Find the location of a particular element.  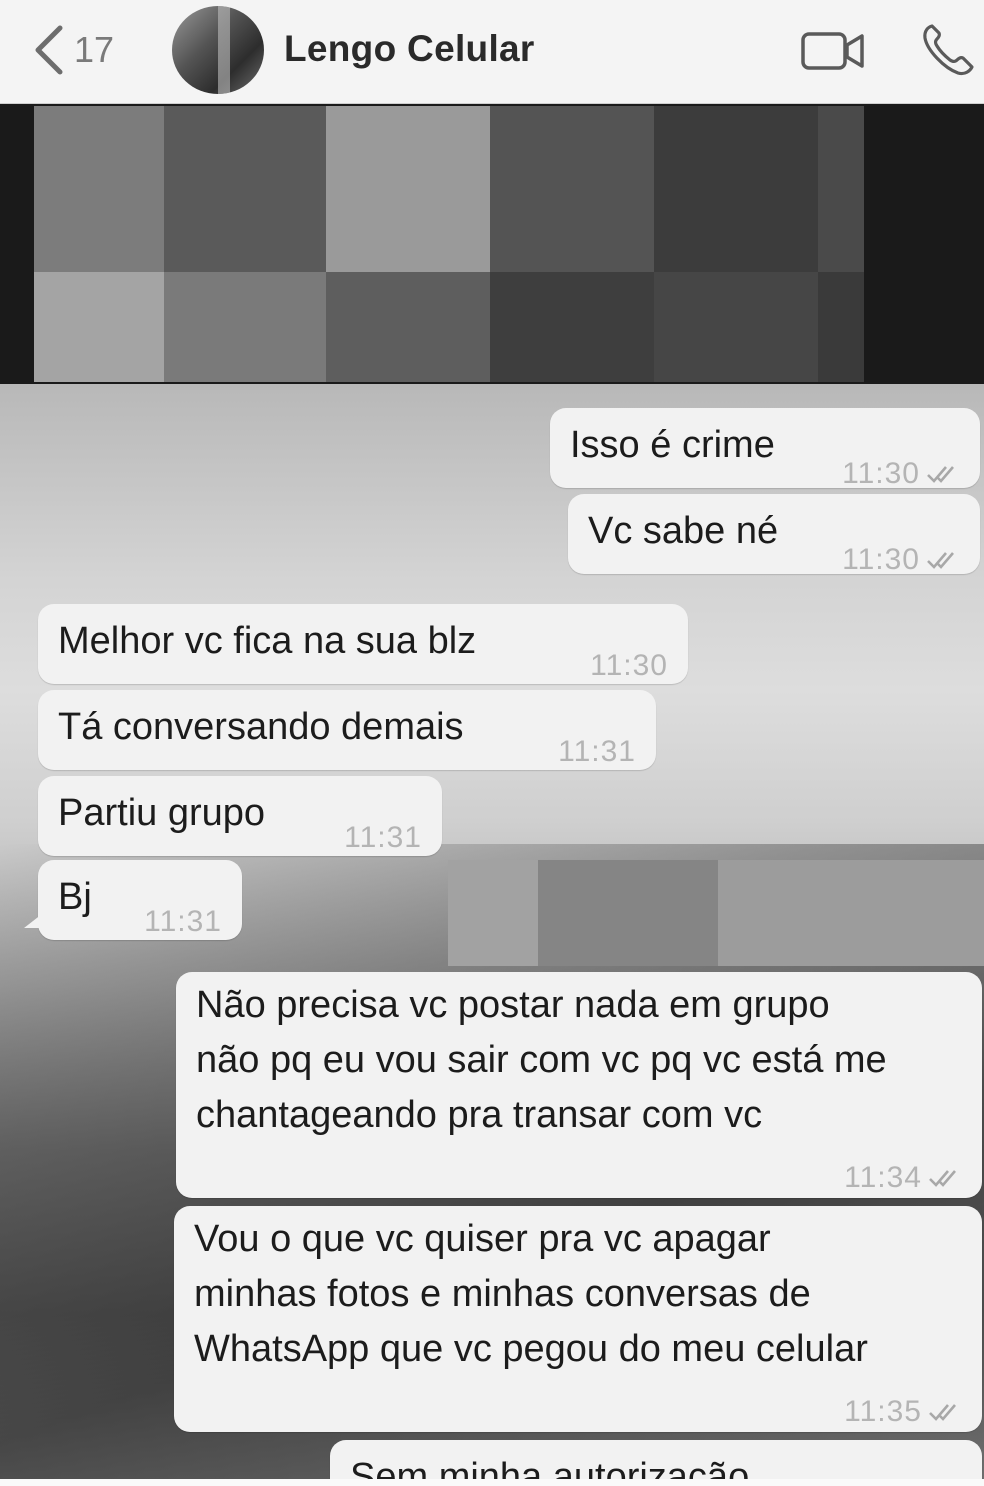

bubble-tail is located at coordinates (33, 921).